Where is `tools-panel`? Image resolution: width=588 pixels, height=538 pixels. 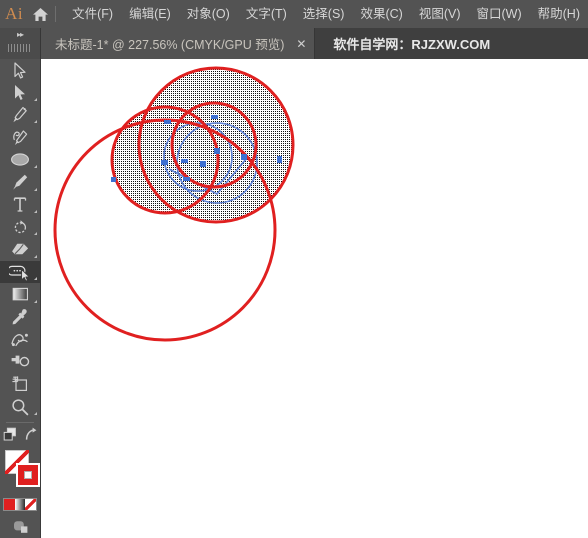
tools-panel is located at coordinates (20, 298).